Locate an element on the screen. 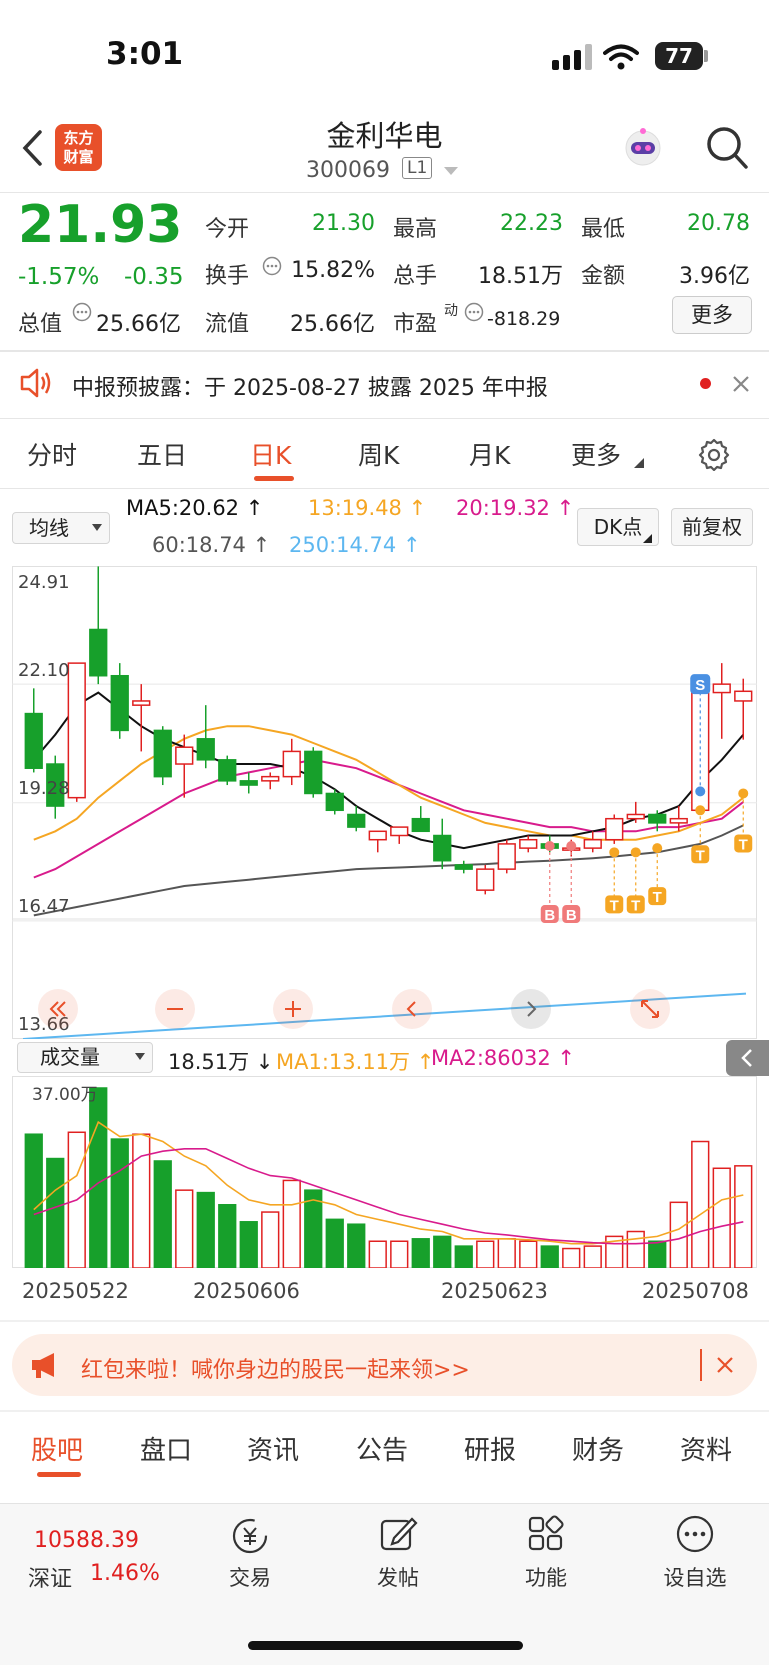 This screenshot has width=769, height=1665. volume-now-text: 18.51万 is located at coordinates (209, 1062).